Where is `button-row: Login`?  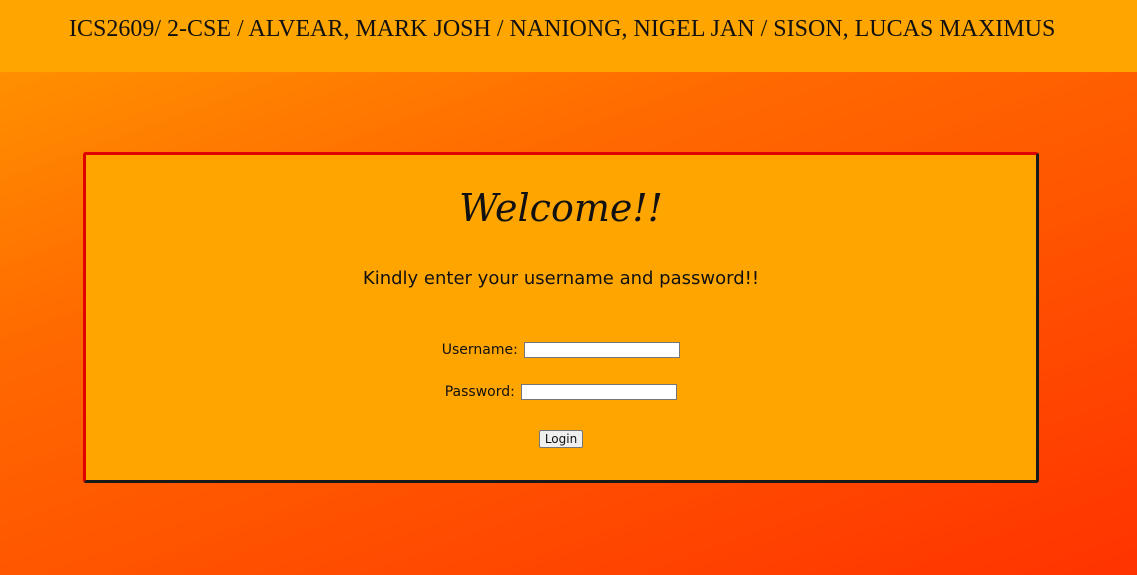
button-row: Login is located at coordinates (561, 438).